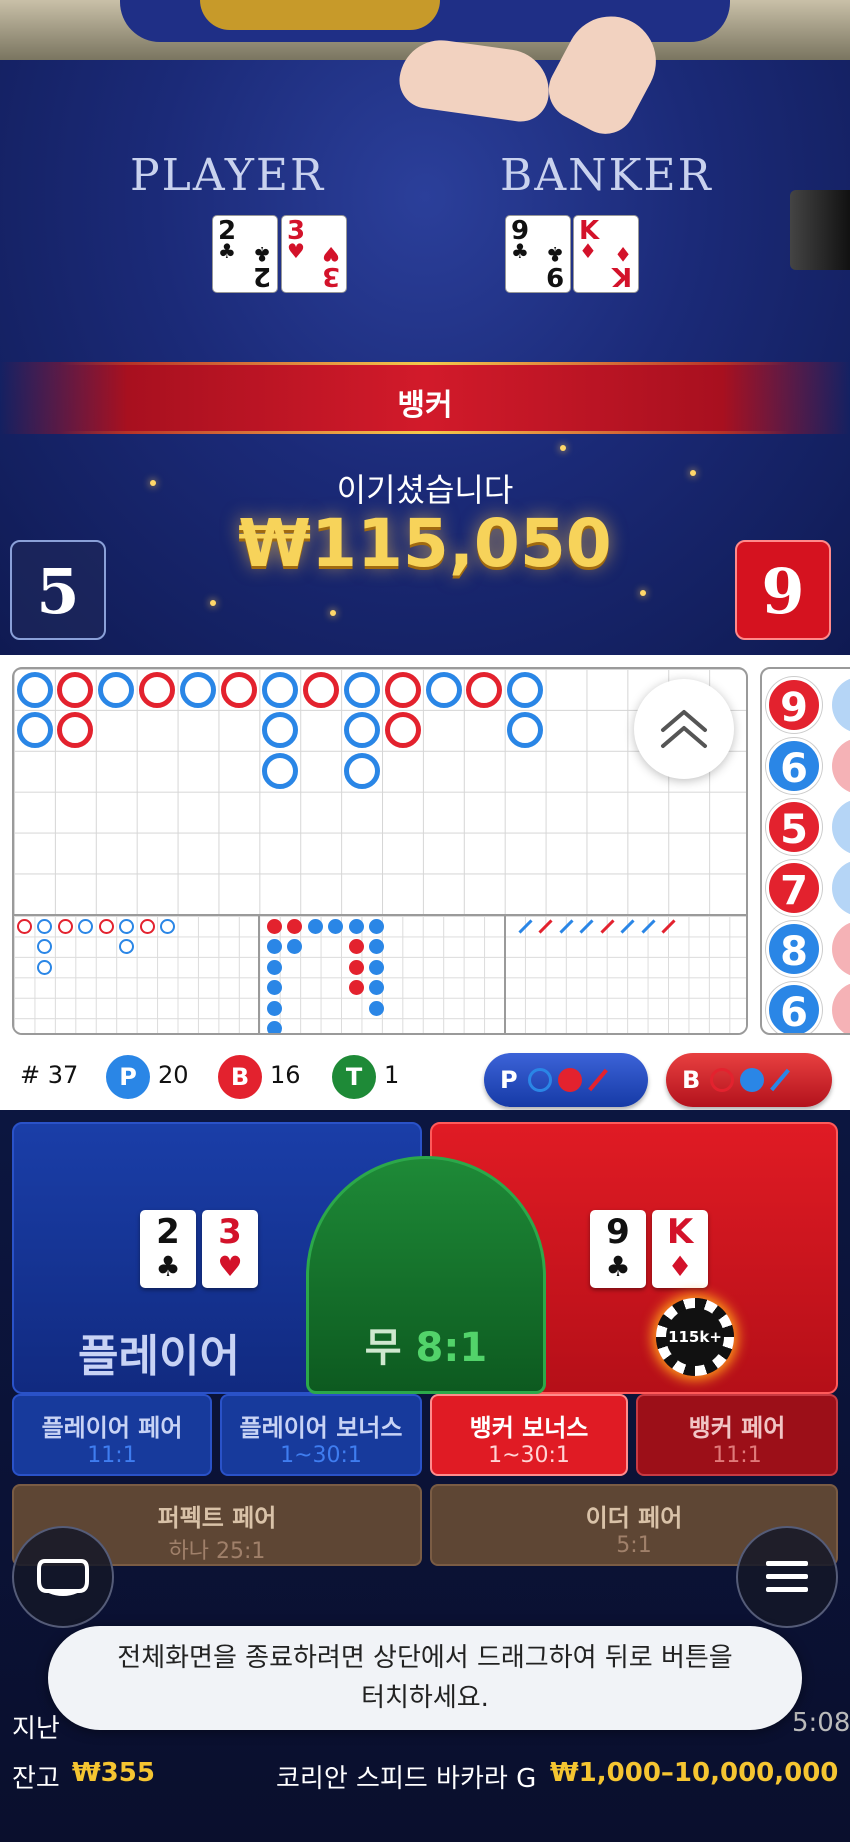 This screenshot has height=1842, width=850. Describe the element at coordinates (112, 1455) in the screenshot. I see `side-bet-odds: 11:1` at that location.